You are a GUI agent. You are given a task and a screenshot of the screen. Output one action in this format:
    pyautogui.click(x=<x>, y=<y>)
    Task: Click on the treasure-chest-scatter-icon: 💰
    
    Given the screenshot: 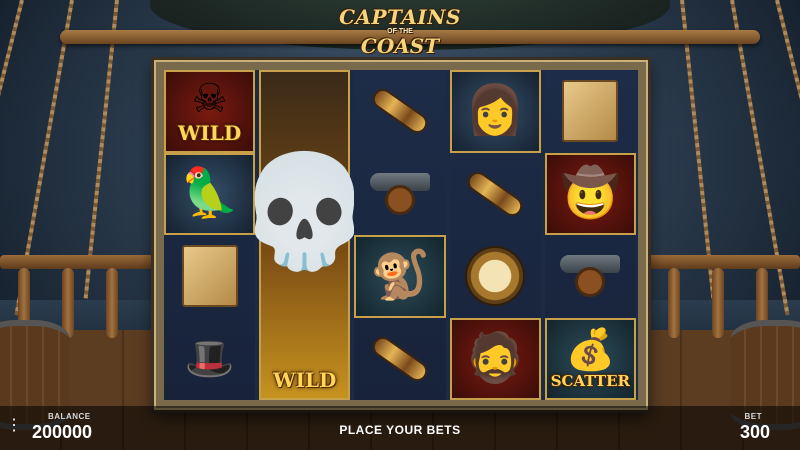 What is the action you would take?
    pyautogui.click(x=590, y=349)
    